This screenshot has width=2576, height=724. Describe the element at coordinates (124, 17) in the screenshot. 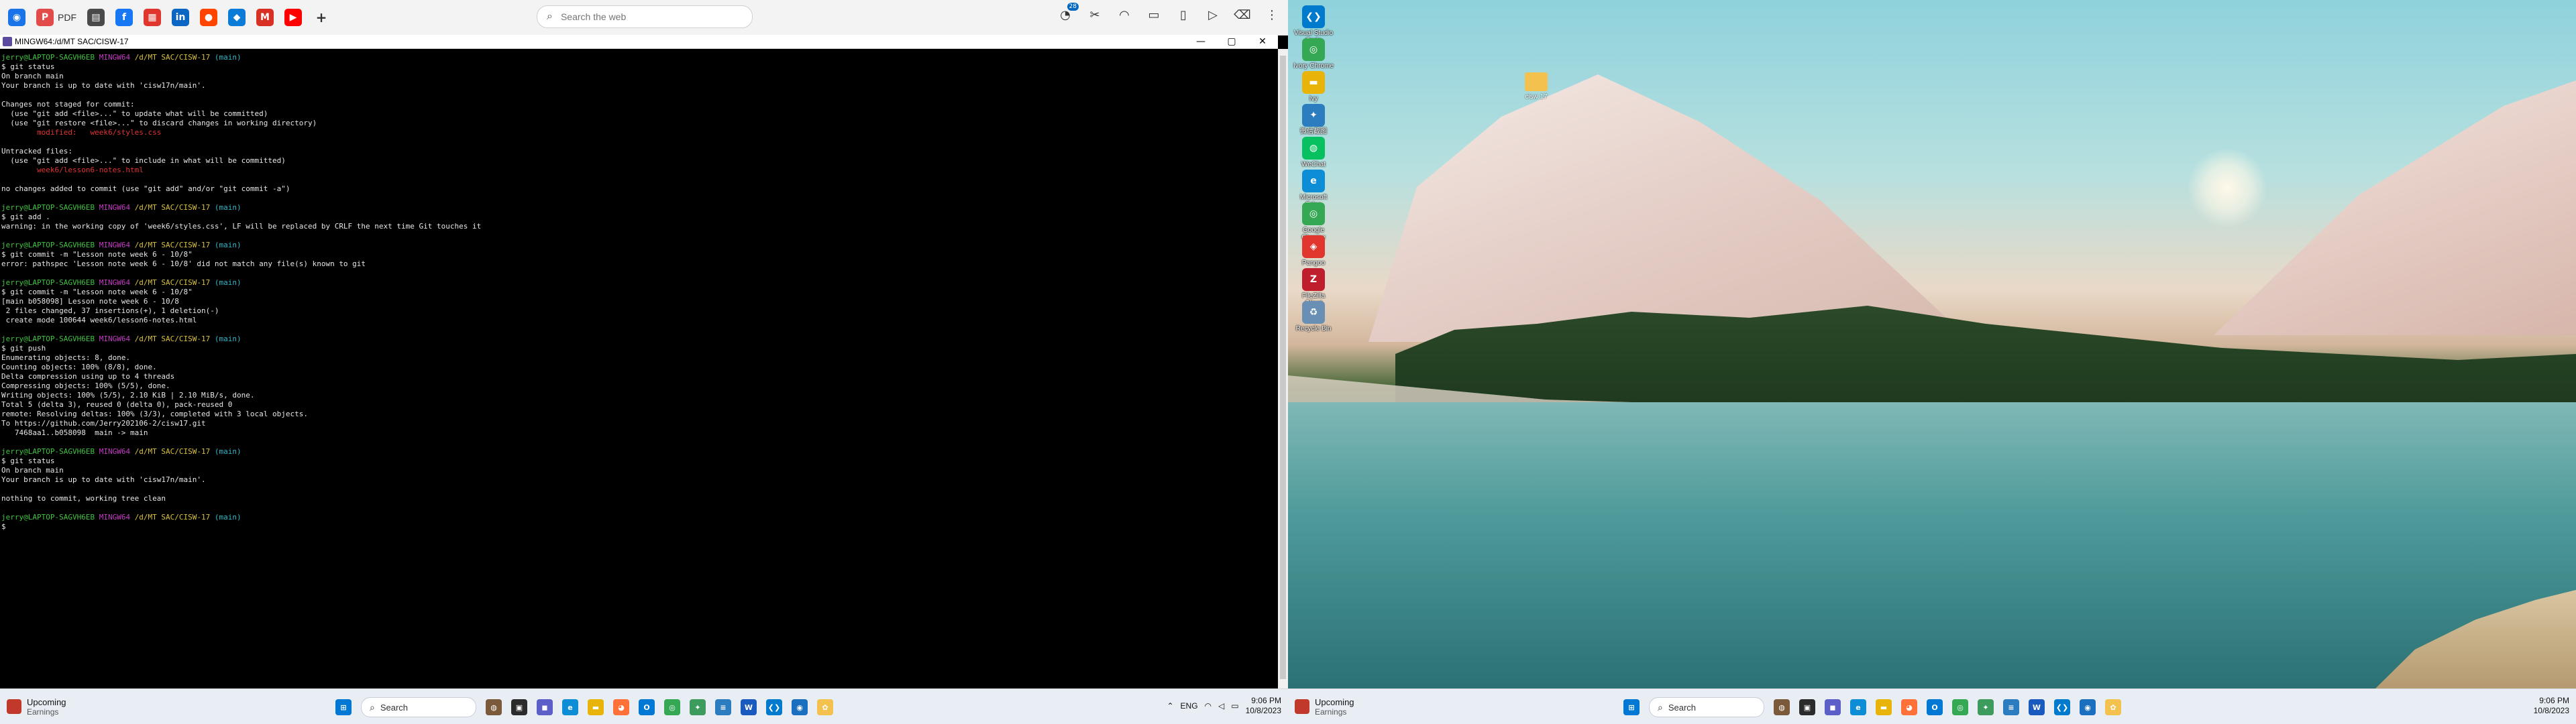

I see `facebook-icon: f` at that location.